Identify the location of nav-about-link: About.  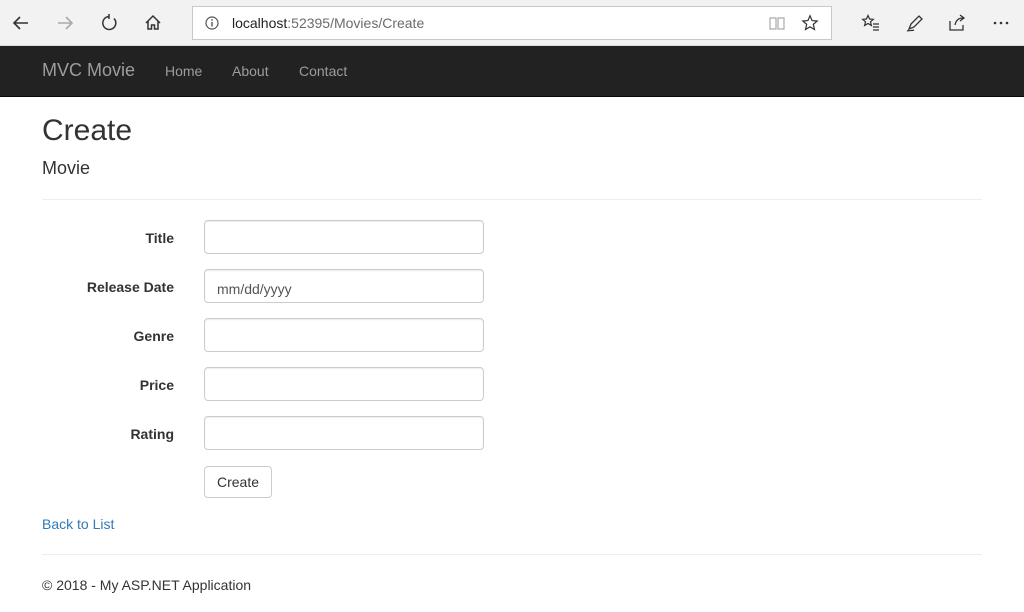
(250, 71).